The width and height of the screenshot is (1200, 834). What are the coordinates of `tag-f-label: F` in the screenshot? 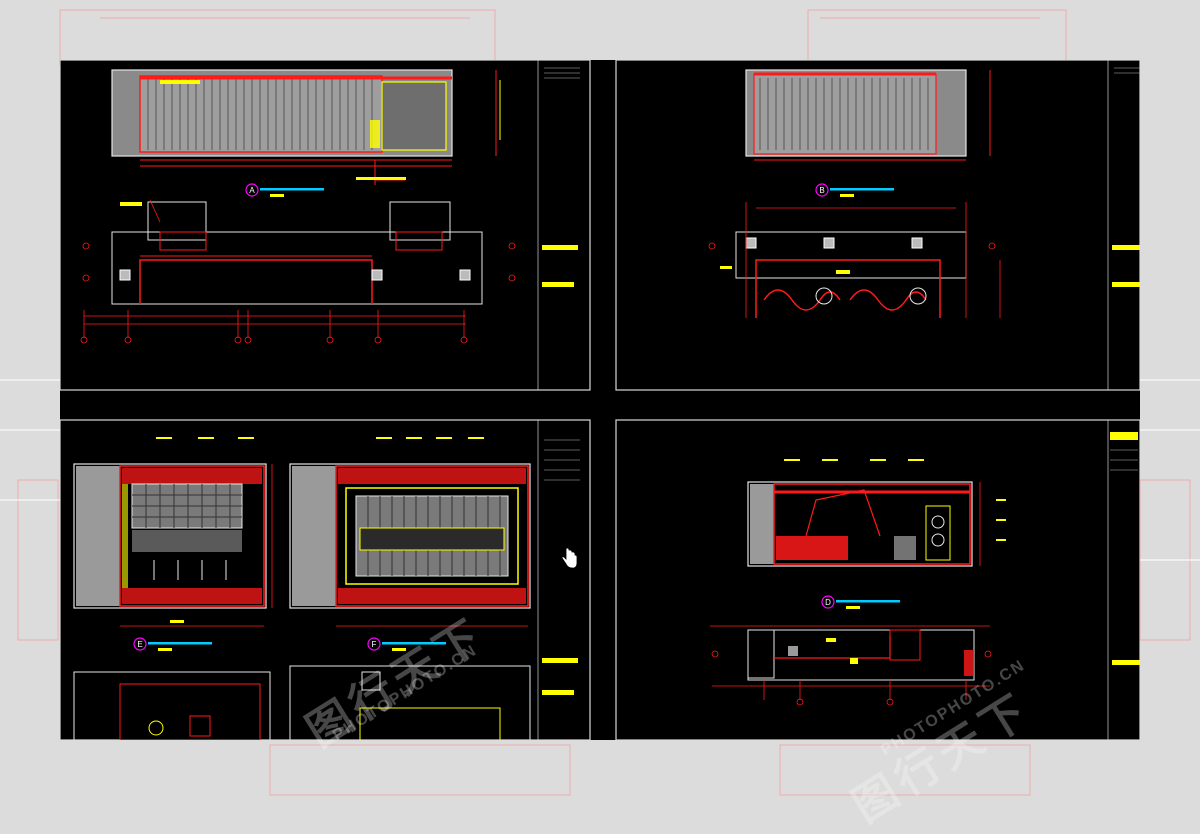 It's located at (374, 644).